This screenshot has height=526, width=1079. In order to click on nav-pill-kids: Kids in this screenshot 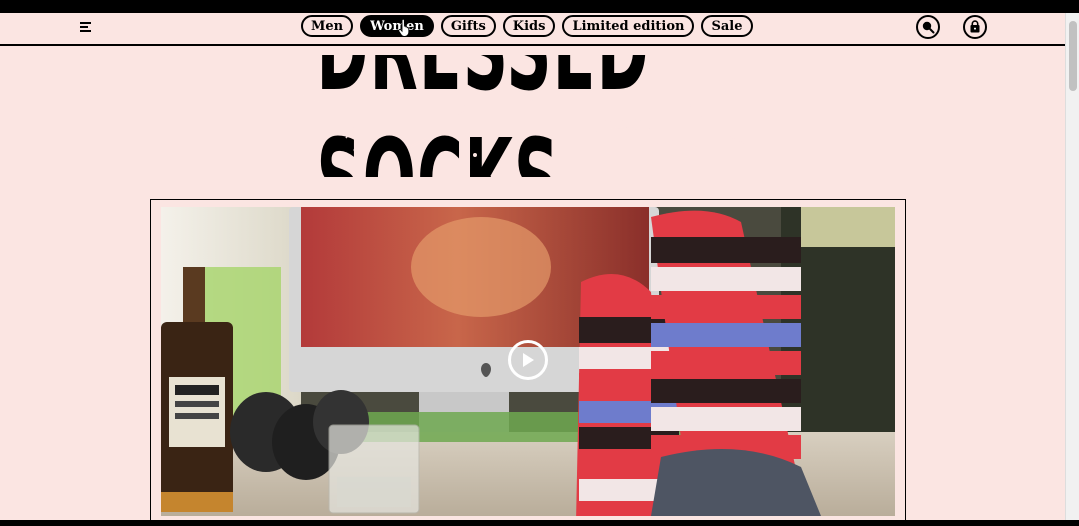, I will do `click(529, 26)`.